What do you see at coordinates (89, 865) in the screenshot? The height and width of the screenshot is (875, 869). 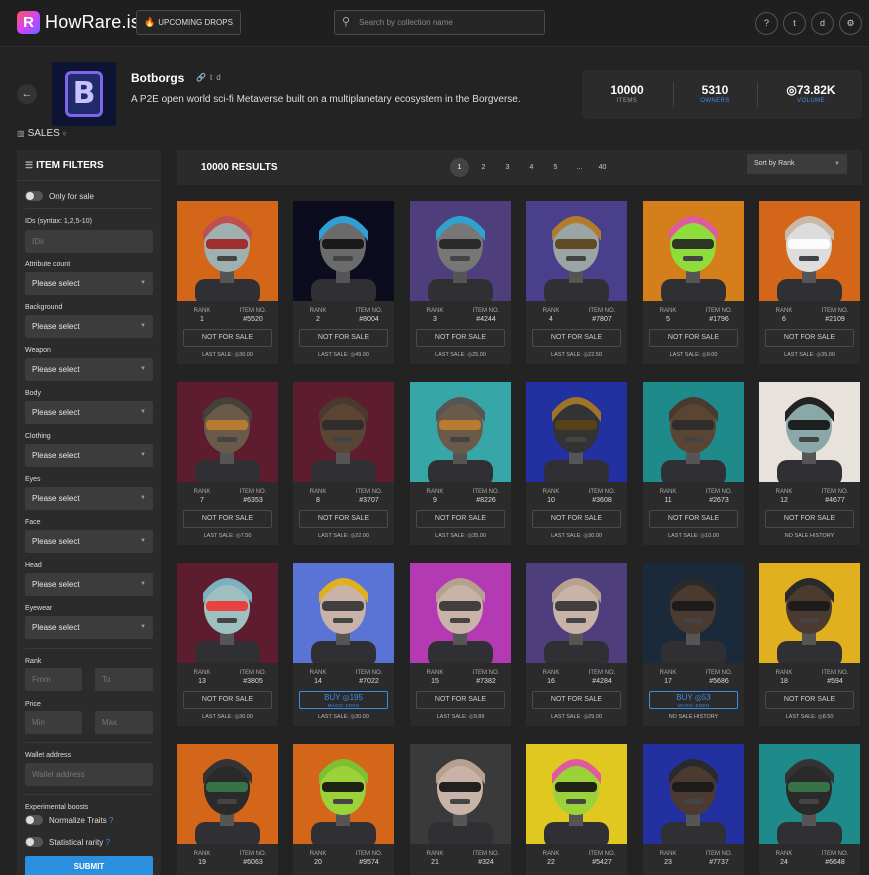 I see `submit-button: SUBMIT` at bounding box center [89, 865].